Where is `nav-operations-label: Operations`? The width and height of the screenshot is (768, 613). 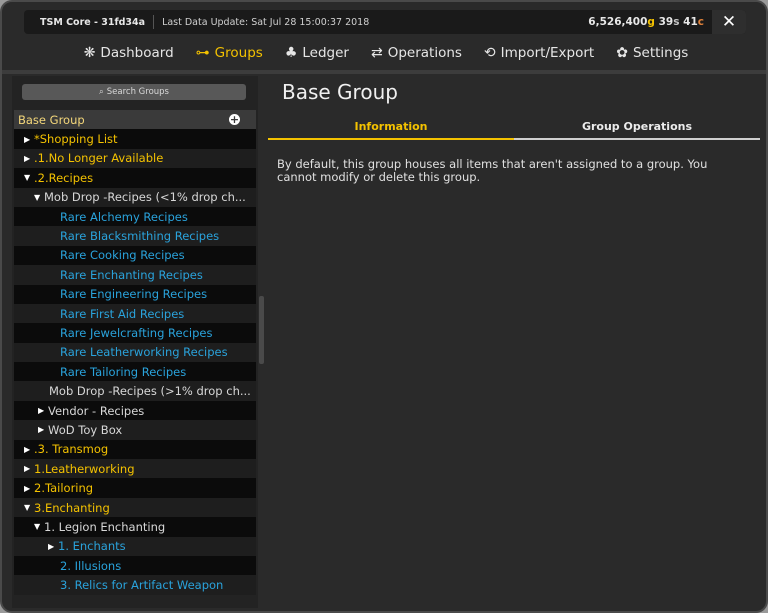
nav-operations-label: Operations is located at coordinates (424, 53).